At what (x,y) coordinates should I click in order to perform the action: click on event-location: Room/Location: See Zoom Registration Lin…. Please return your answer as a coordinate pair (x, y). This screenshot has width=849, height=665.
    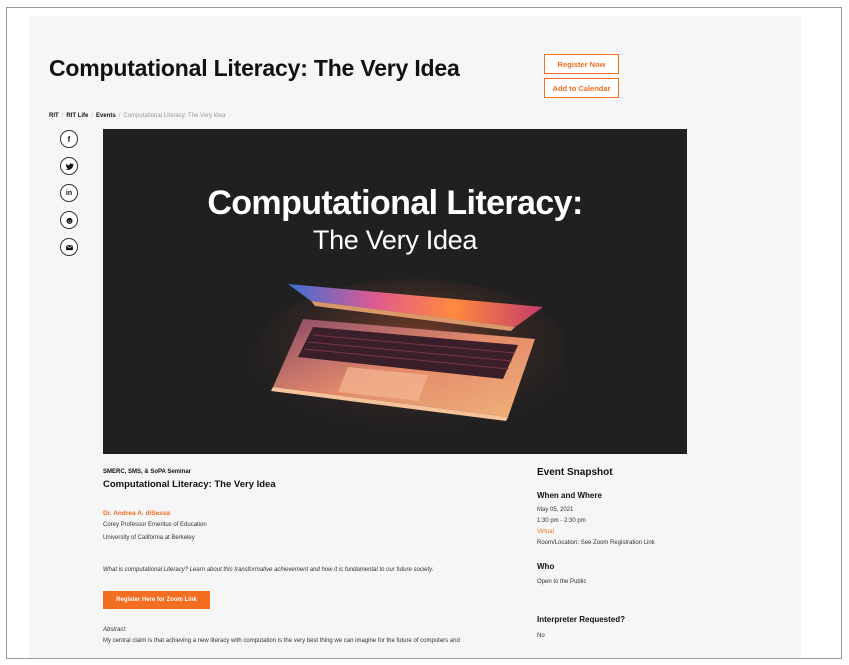
    Looking at the image, I should click on (596, 543).